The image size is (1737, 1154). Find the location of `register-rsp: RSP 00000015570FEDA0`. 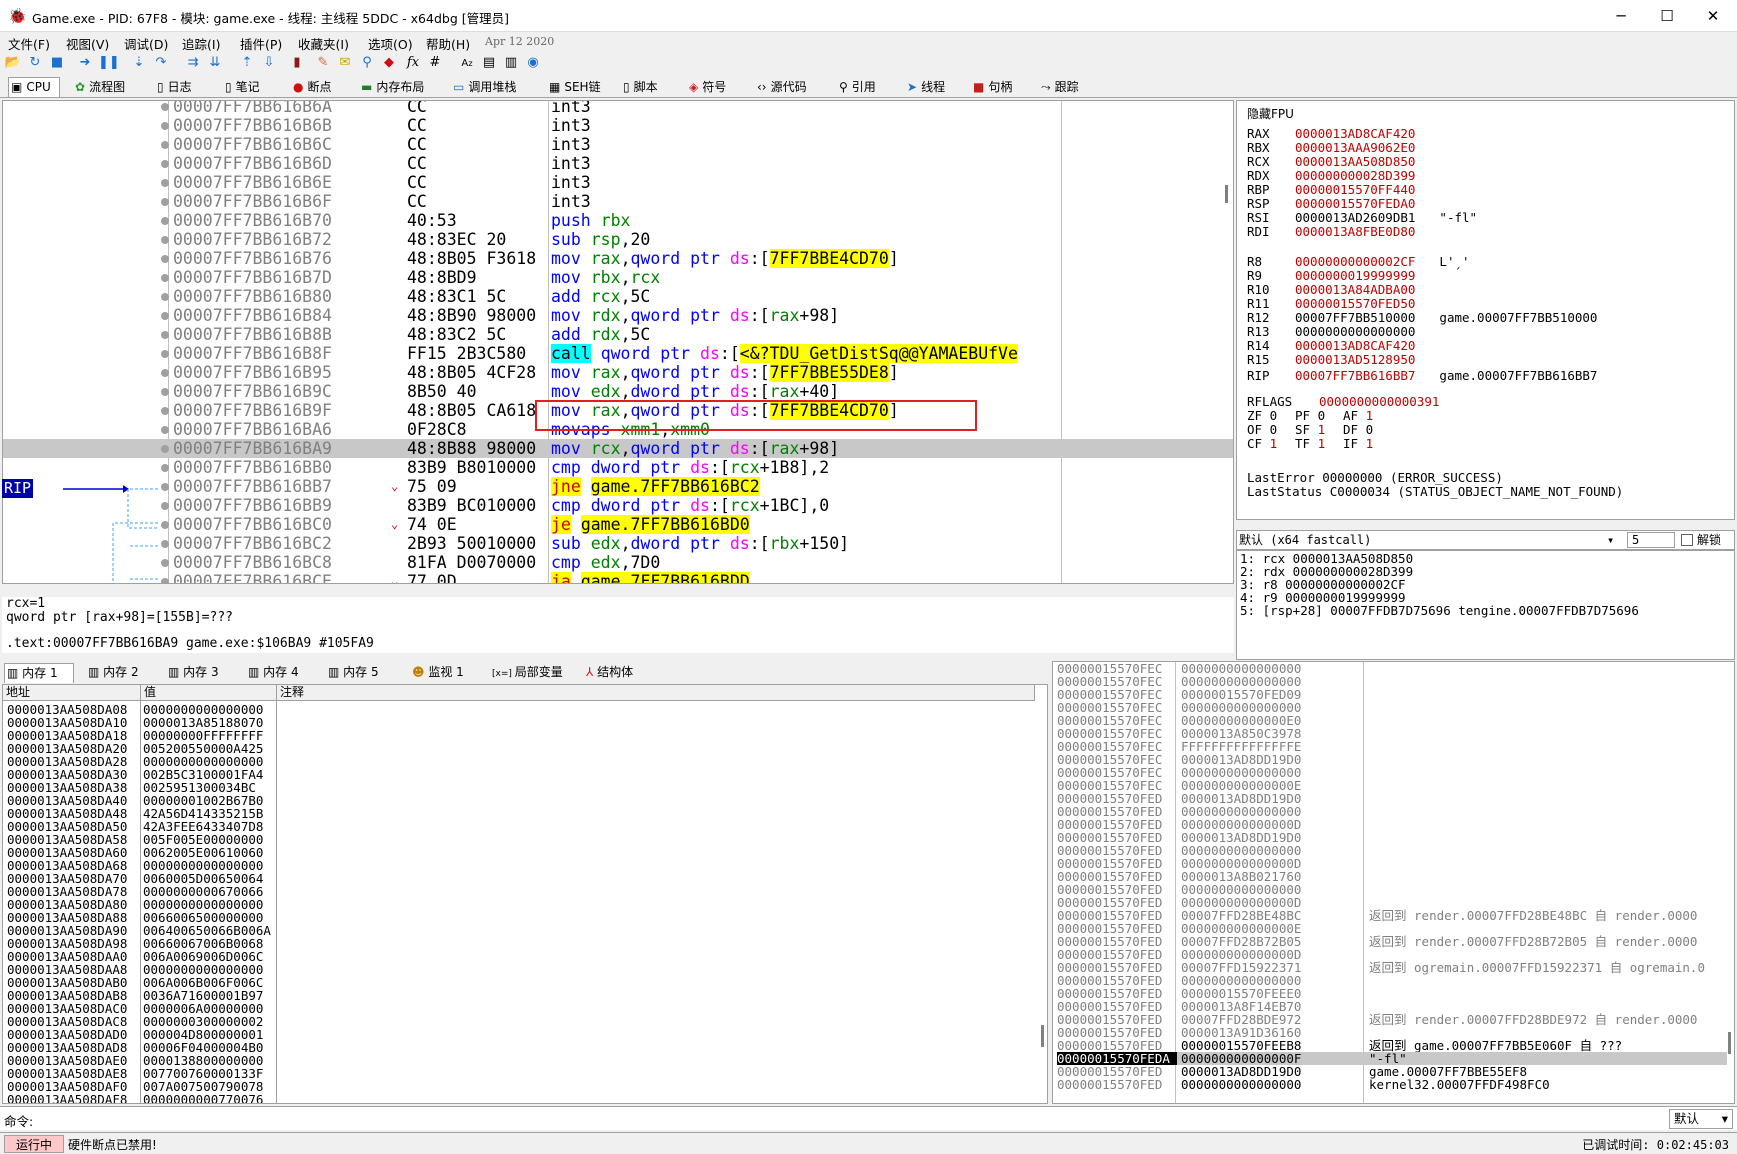

register-rsp: RSP 00000015570FEDA0 is located at coordinates (1331, 204).